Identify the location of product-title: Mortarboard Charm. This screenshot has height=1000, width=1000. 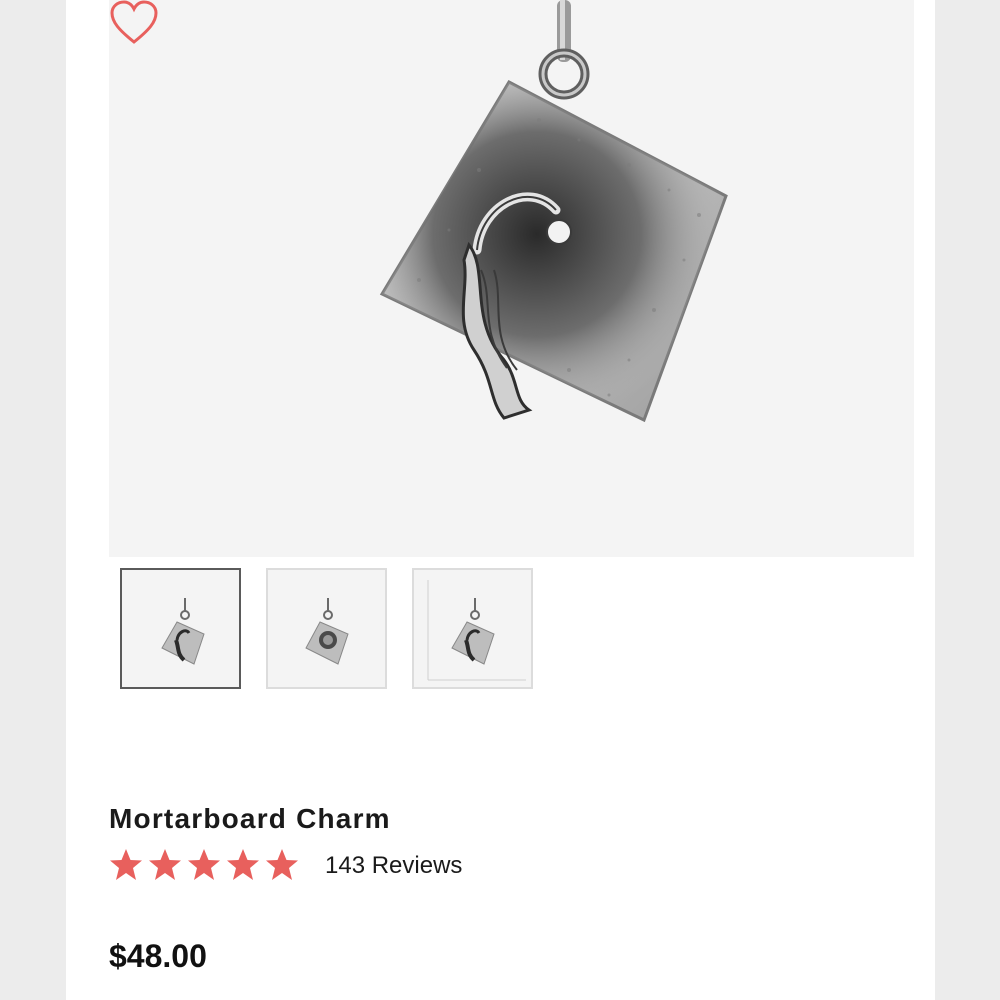
(250, 818).